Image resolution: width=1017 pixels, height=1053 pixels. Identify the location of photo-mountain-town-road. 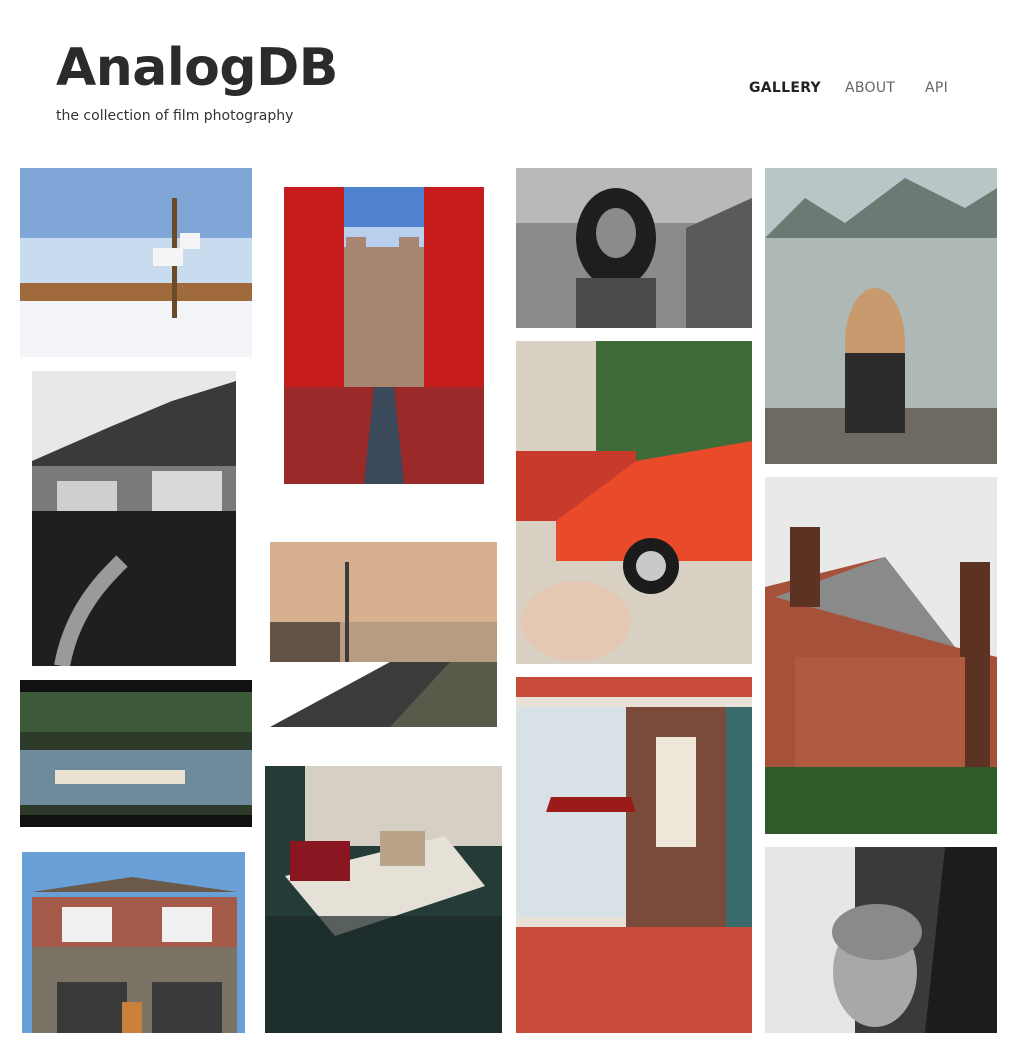
(134, 518).